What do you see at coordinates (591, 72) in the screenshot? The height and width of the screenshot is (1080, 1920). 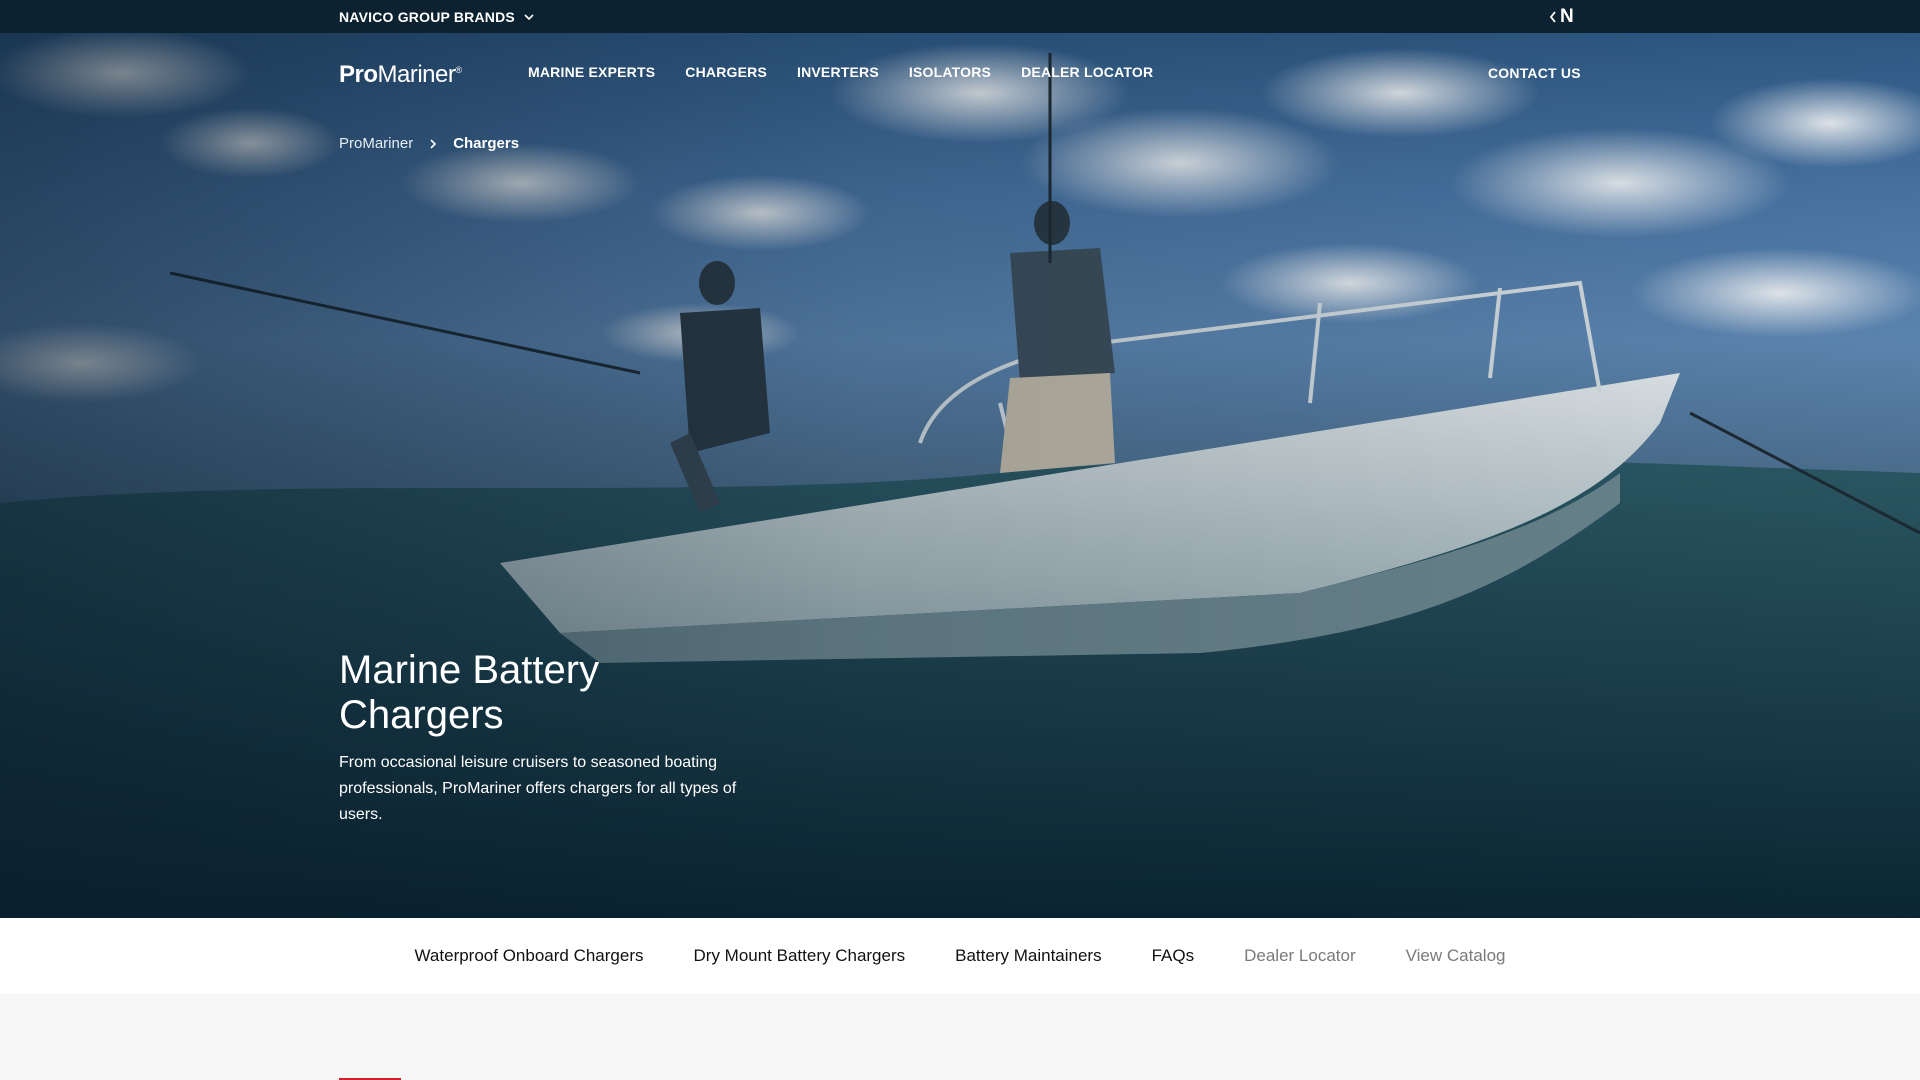 I see `nav-marine-experts: MARINE EXPERTS` at bounding box center [591, 72].